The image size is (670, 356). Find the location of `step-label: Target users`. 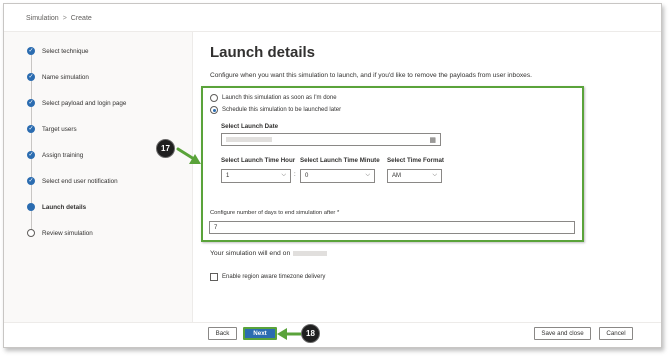

step-label: Target users is located at coordinates (59, 129).